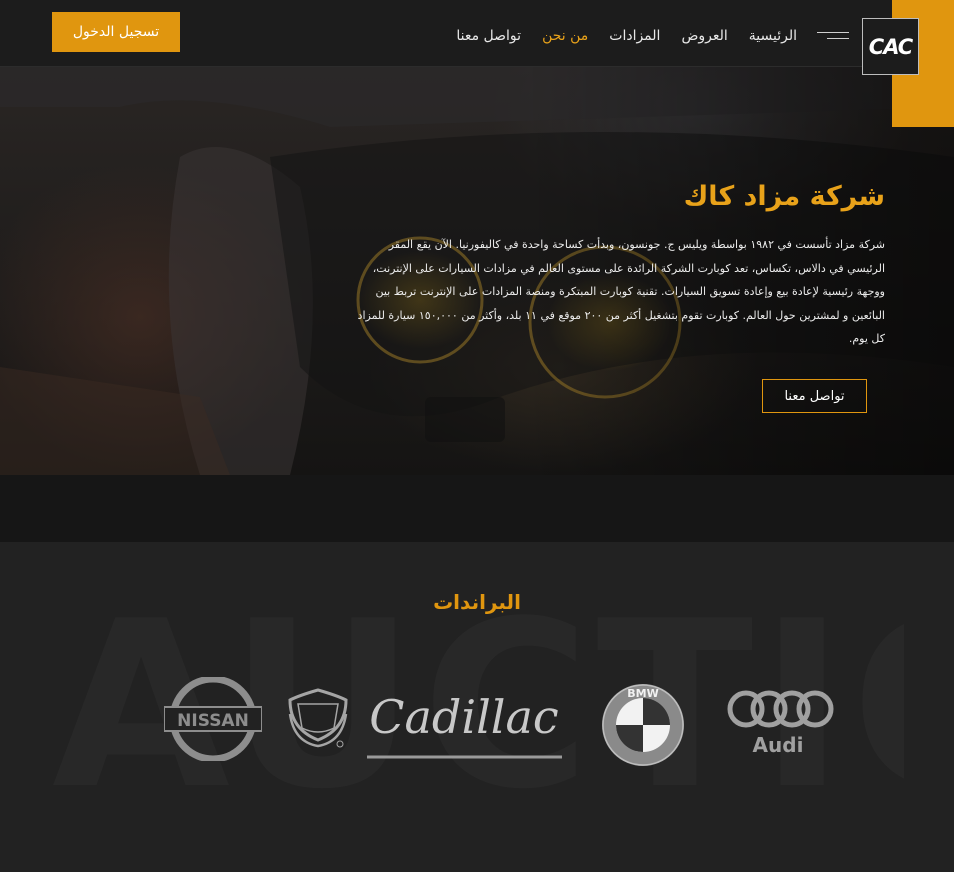  Describe the element at coordinates (643, 725) in the screenshot. I see `bmw-logo: BMW` at that location.